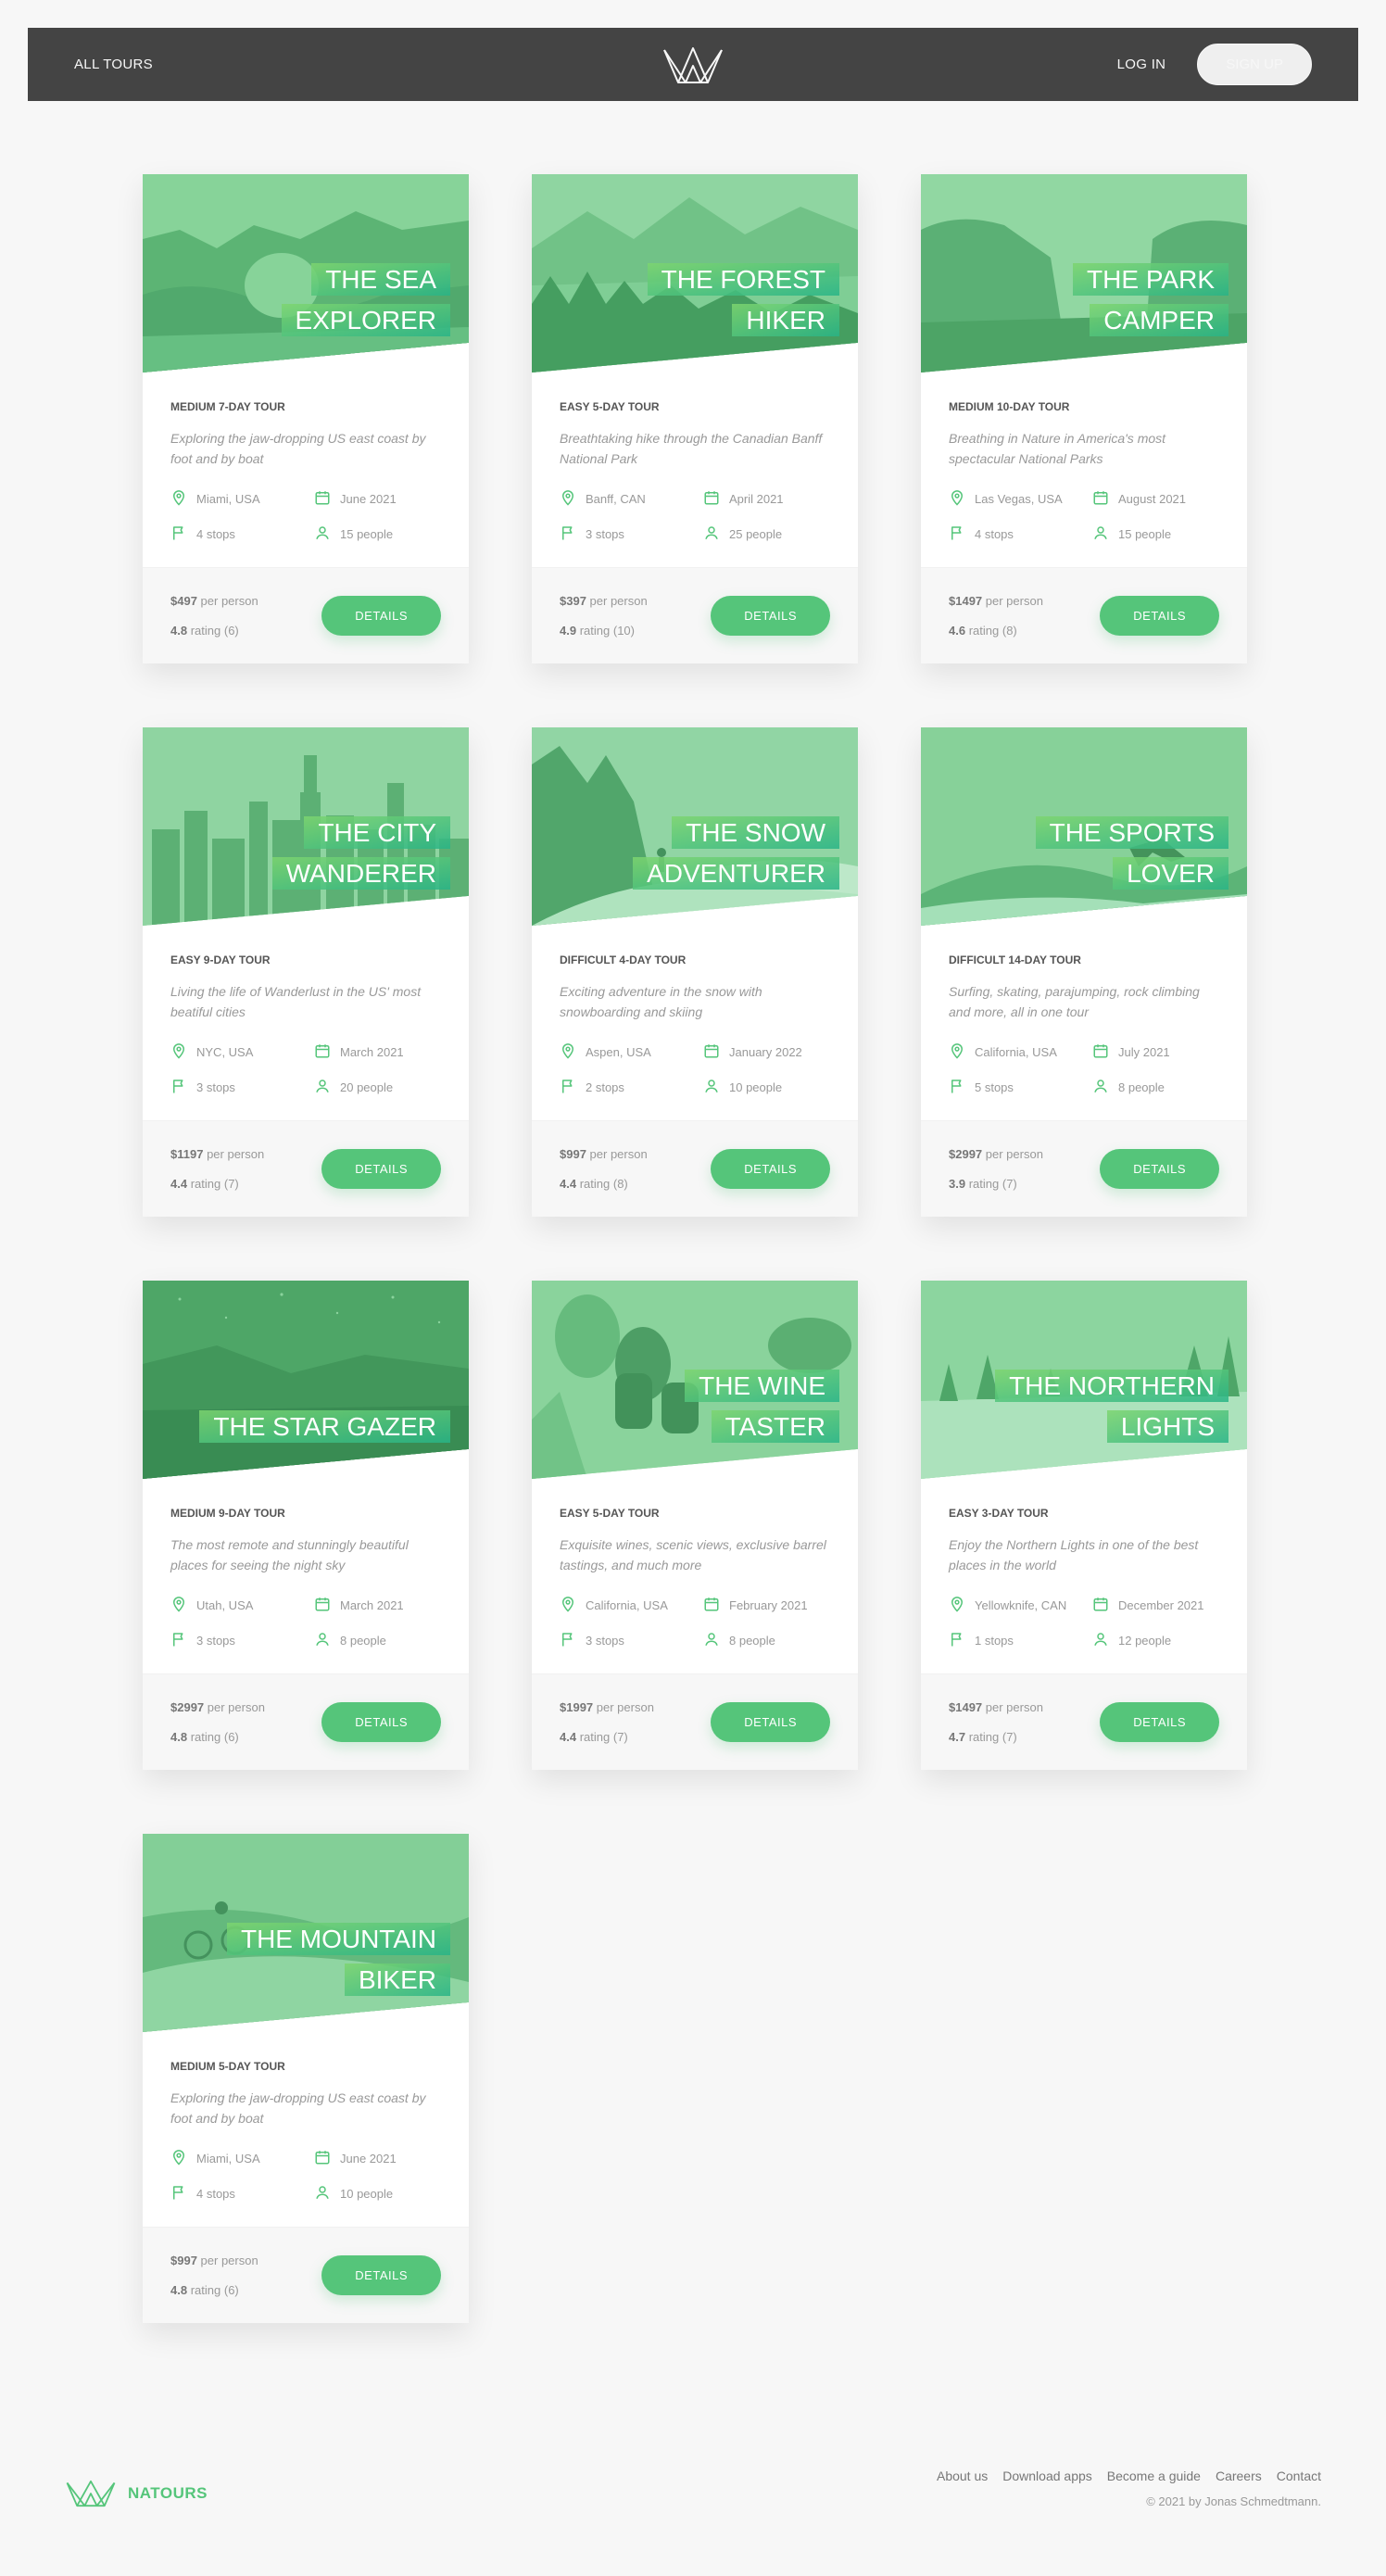  Describe the element at coordinates (1047, 2476) in the screenshot. I see `footer-link-download: Download apps` at that location.